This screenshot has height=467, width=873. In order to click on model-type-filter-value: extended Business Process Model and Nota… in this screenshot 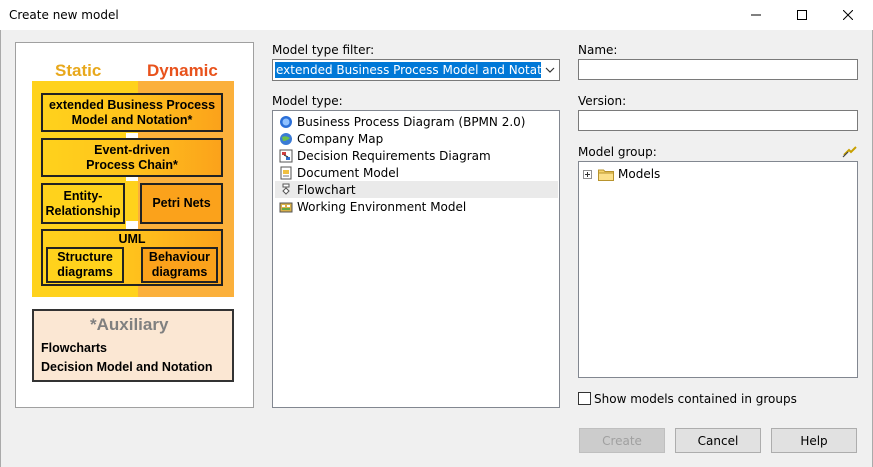, I will do `click(408, 70)`.